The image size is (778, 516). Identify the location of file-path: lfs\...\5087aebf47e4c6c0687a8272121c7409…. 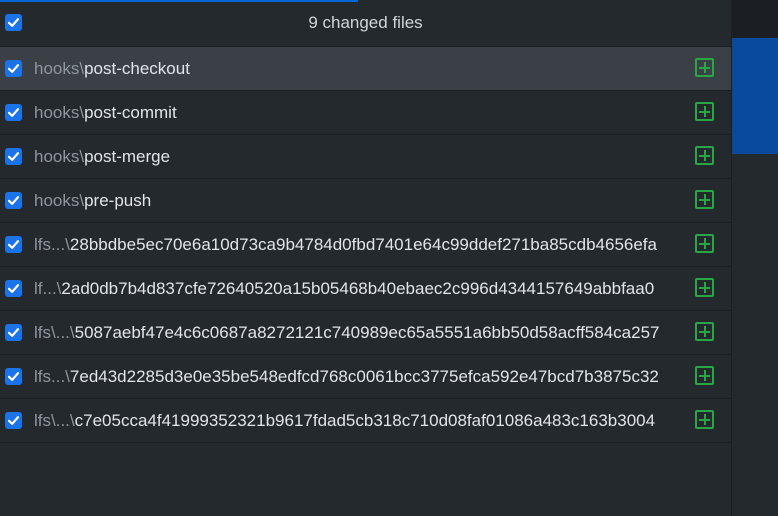
(347, 332).